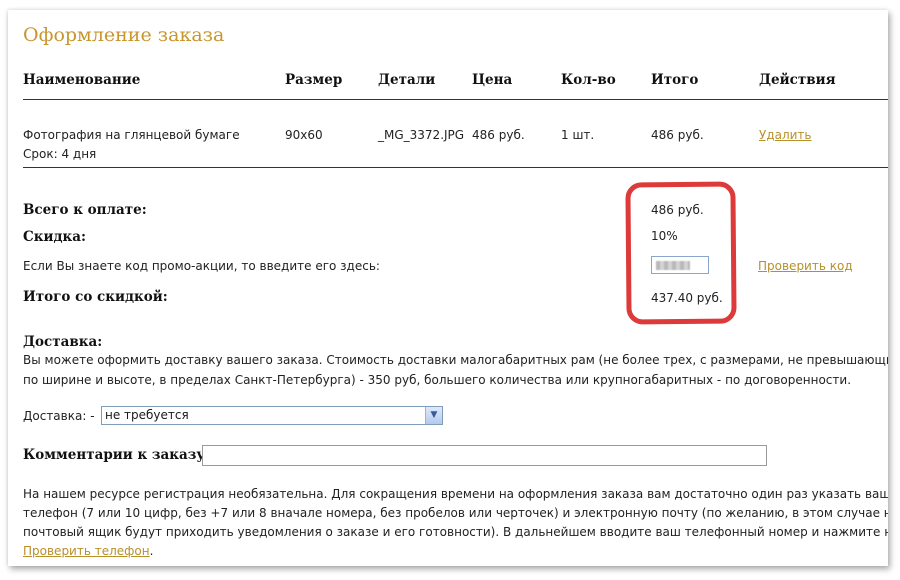  I want to click on column-header-actions: Действия, so click(797, 80).